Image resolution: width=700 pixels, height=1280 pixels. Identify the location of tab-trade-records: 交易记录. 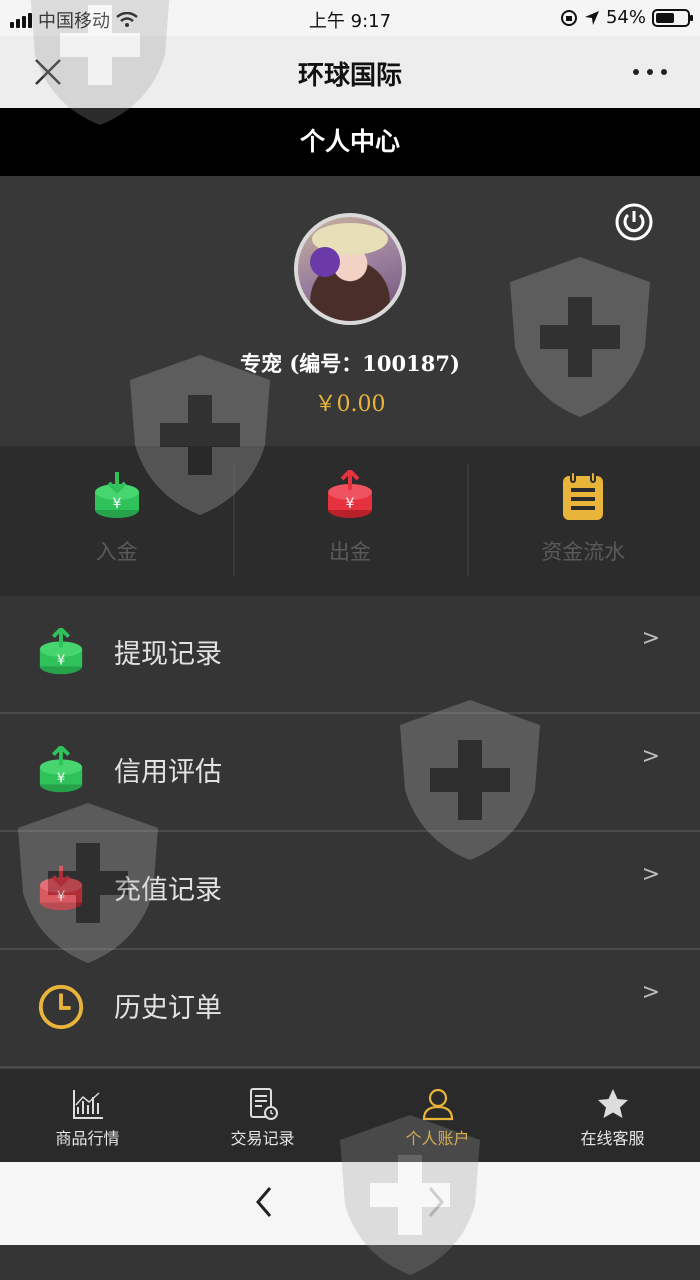
(262, 1116).